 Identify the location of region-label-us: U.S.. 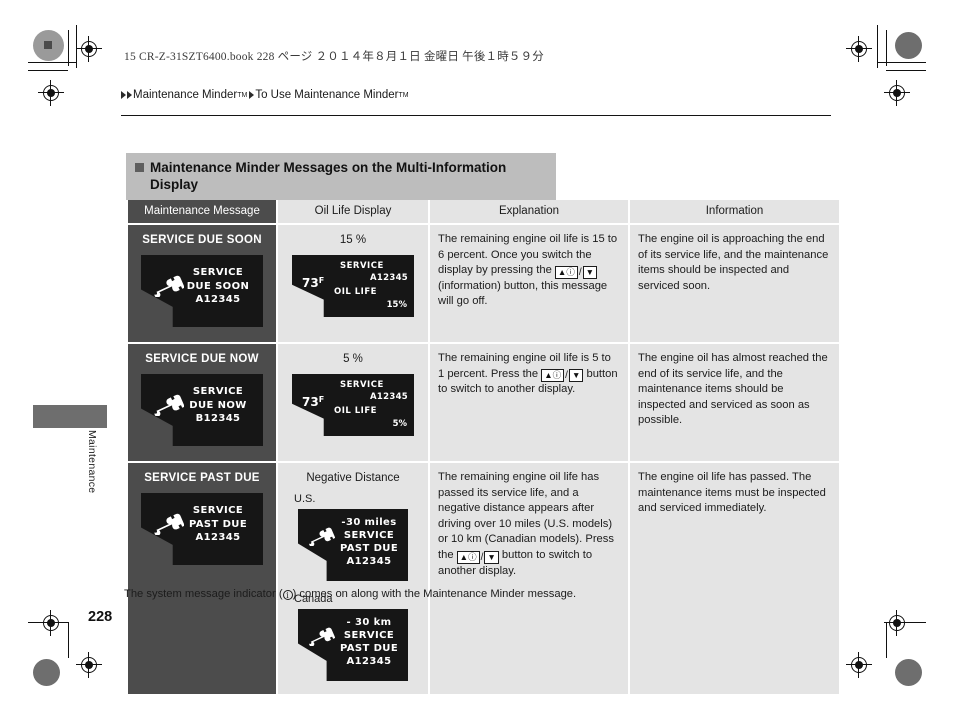
(305, 499).